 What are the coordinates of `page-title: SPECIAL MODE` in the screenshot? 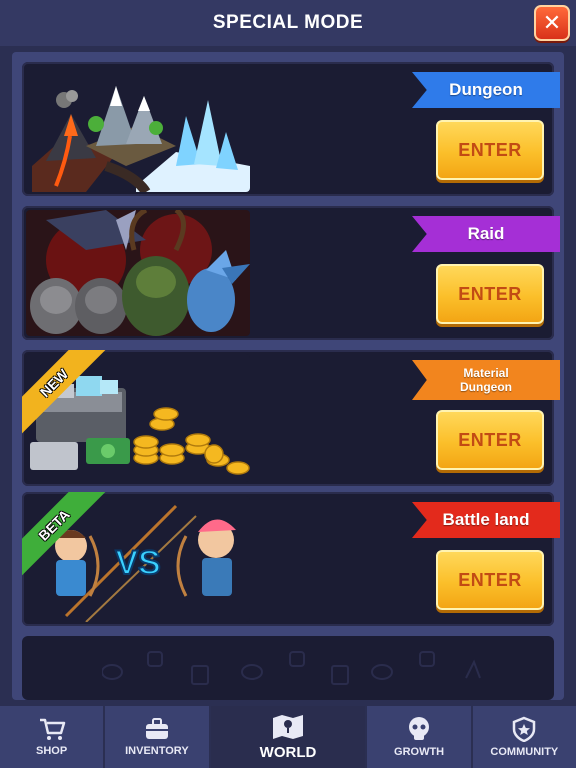 It's located at (288, 22).